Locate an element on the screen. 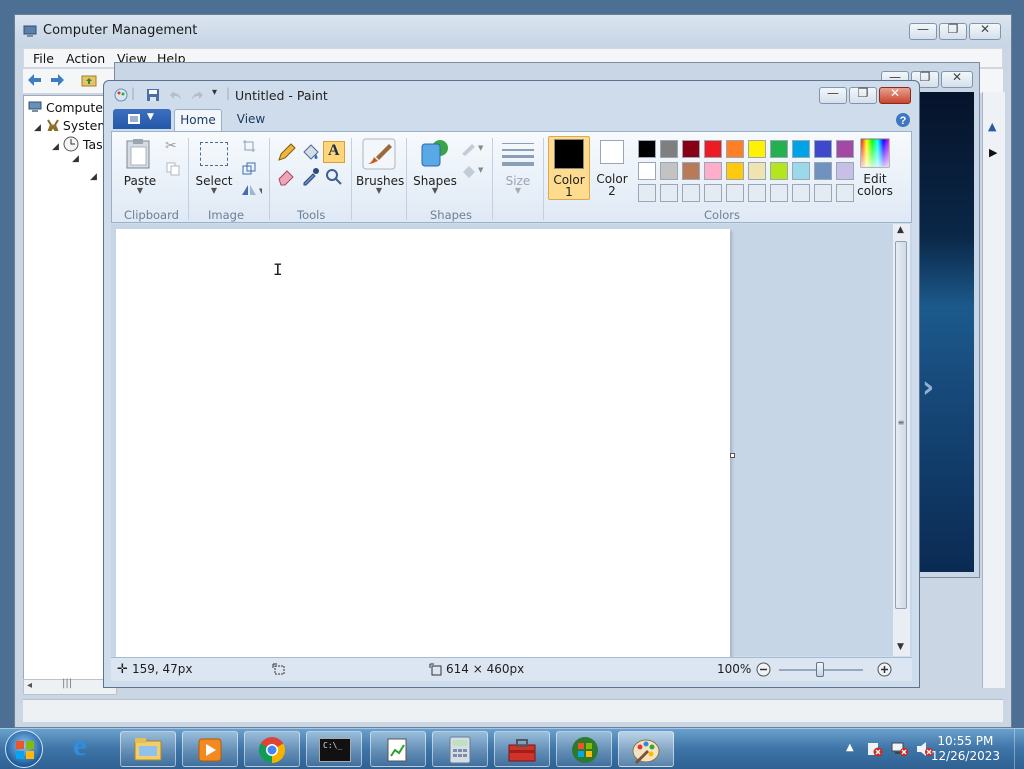 The image size is (1024, 769). eraser-icon is located at coordinates (286, 176).